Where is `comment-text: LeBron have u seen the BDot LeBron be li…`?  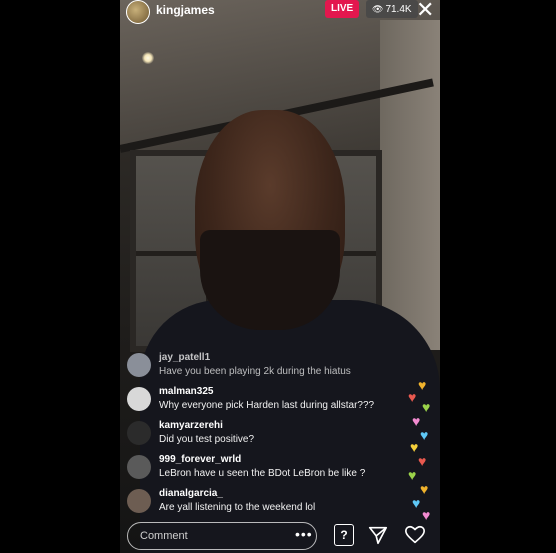 comment-text: LeBron have u seen the BDot LeBron be li… is located at coordinates (262, 473).